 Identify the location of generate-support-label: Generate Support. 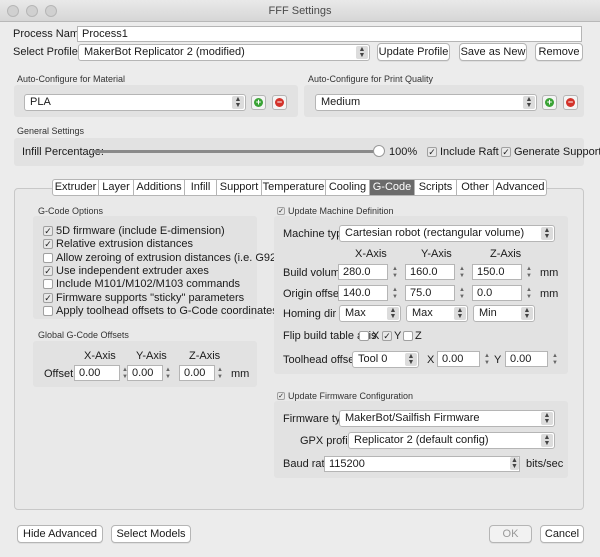
(557, 152).